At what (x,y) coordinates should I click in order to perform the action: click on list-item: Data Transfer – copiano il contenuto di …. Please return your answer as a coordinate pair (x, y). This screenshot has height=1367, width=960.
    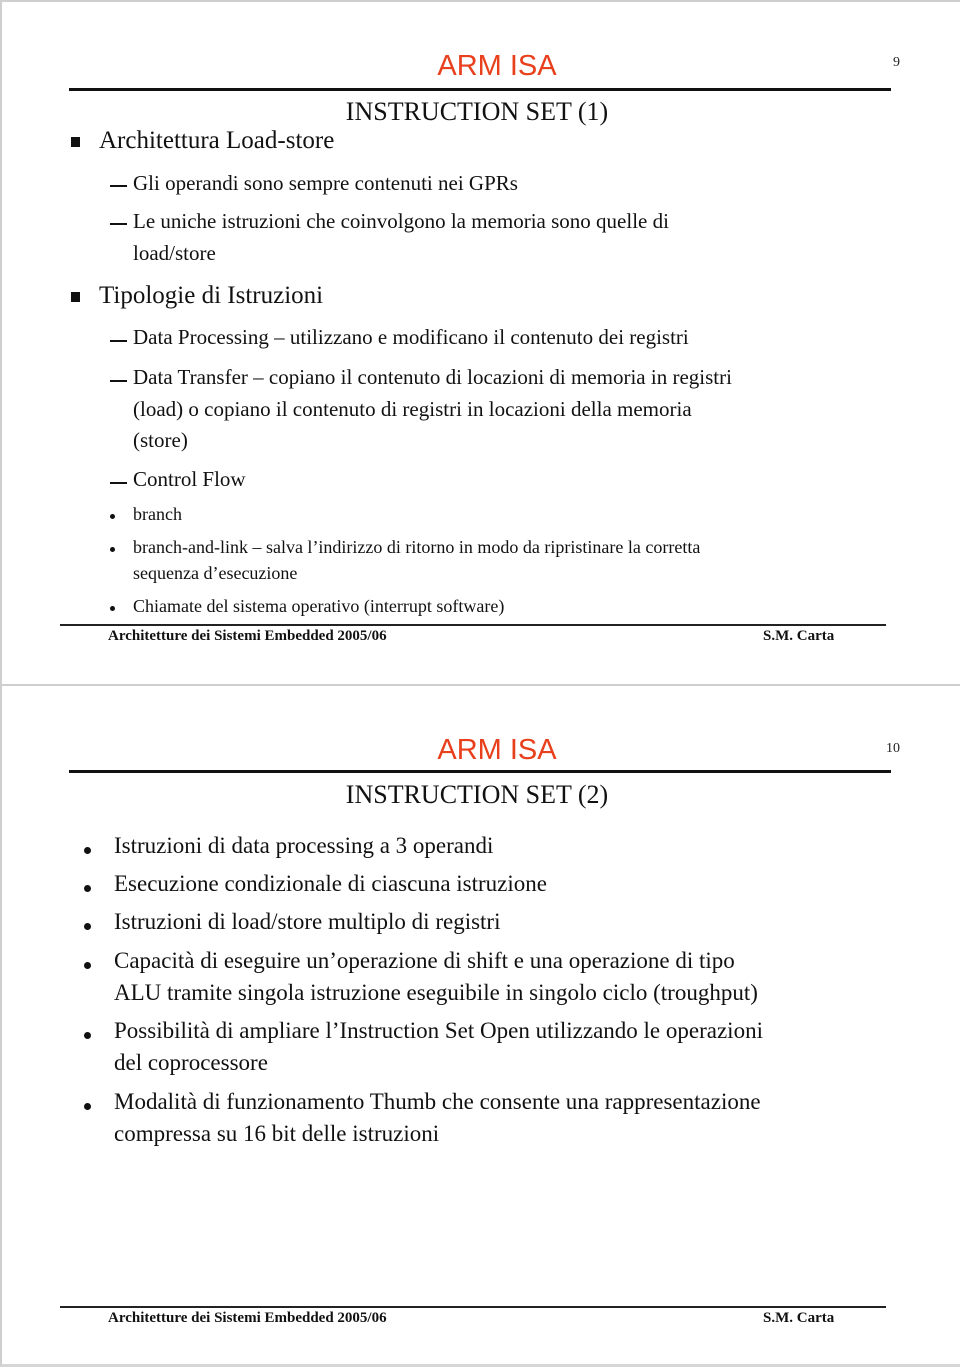
    Looking at the image, I should click on (432, 377).